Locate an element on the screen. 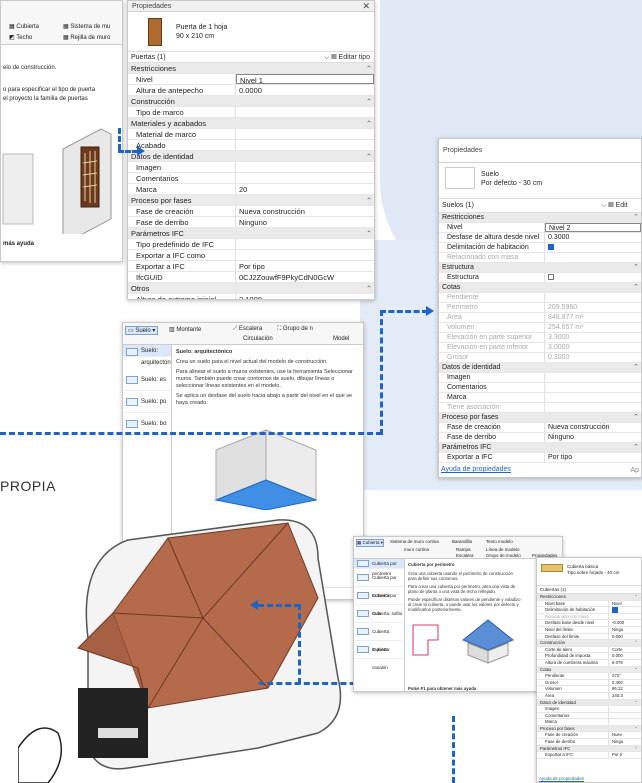  type-selector: Suelo Por defecto - 30 cm is located at coordinates (540, 181).